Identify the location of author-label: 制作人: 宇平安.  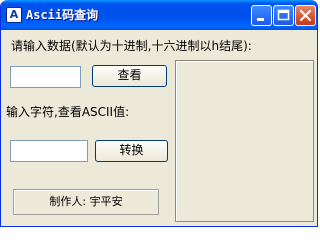
(86, 202).